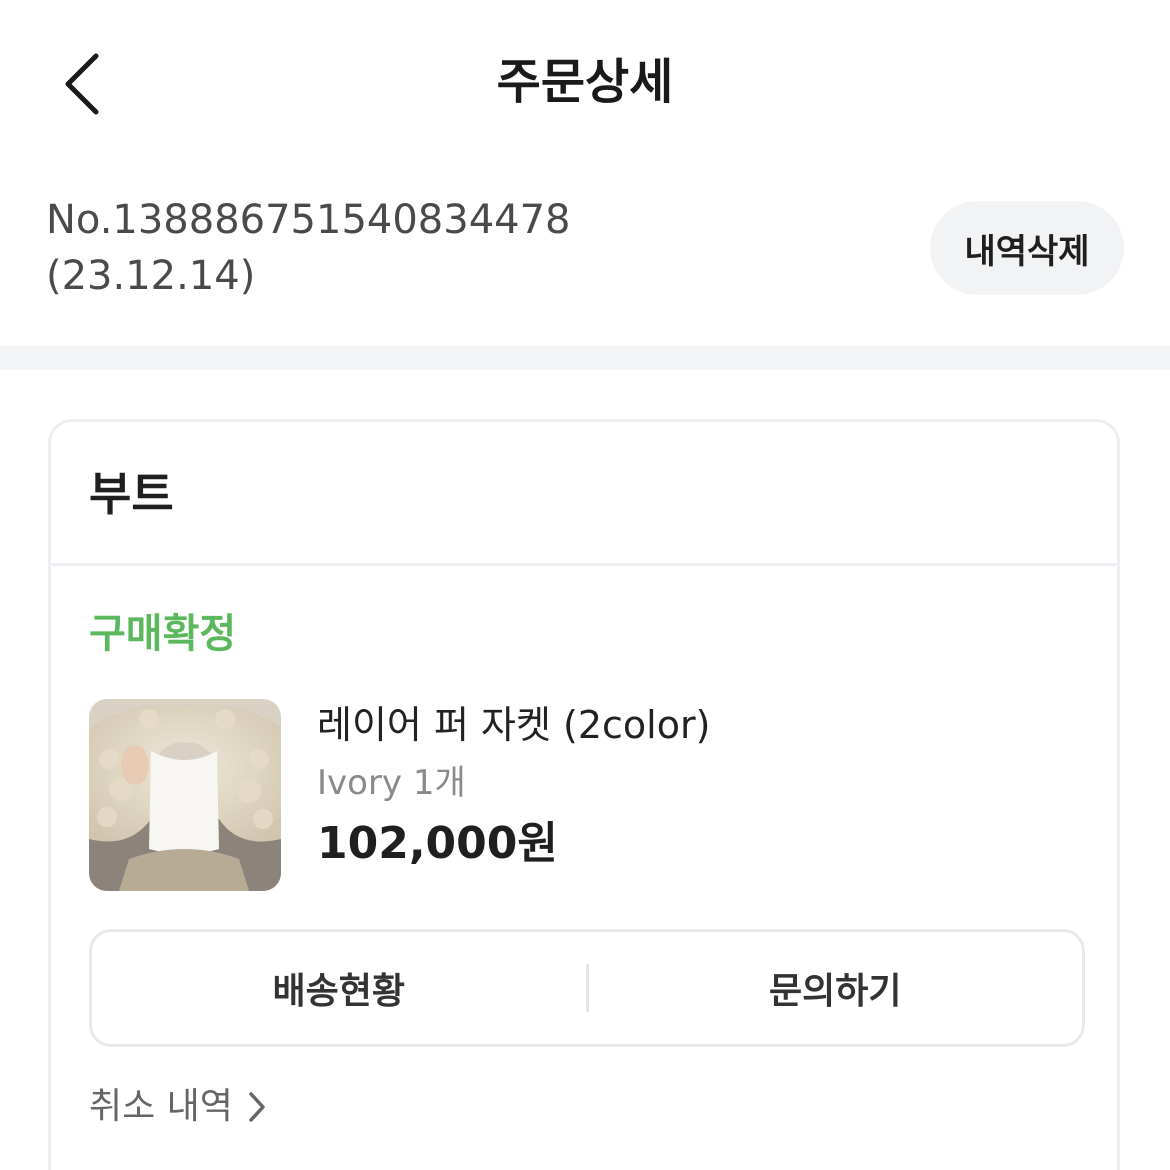 This screenshot has height=1170, width=1170. What do you see at coordinates (308, 220) in the screenshot?
I see `order-number: No.13888675154083447​8` at bounding box center [308, 220].